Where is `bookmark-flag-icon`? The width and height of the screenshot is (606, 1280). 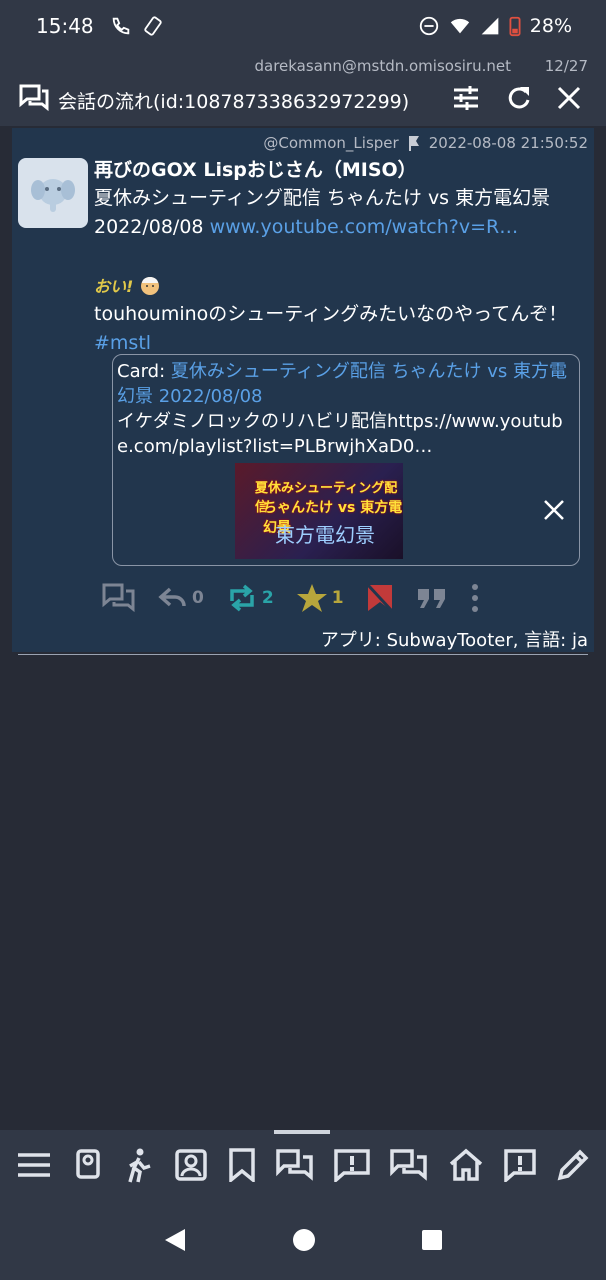 bookmark-flag-icon is located at coordinates (413, 143).